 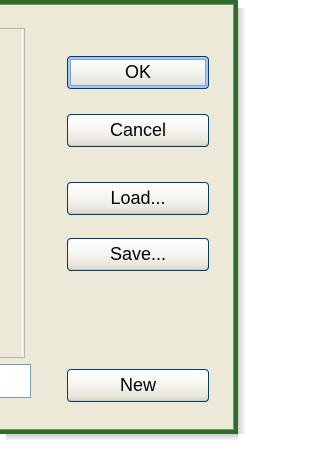 I want to click on name-input, so click(x=15, y=381).